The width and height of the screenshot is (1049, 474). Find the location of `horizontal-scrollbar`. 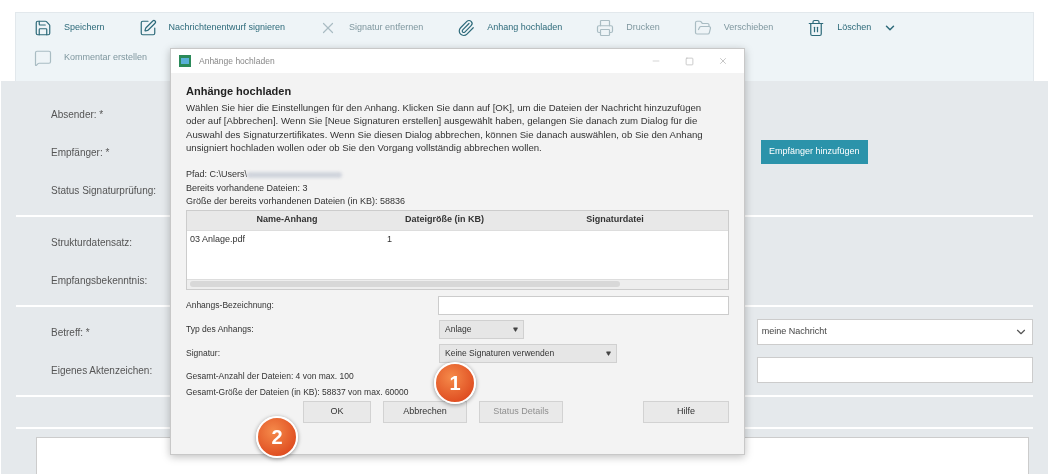

horizontal-scrollbar is located at coordinates (457, 283).